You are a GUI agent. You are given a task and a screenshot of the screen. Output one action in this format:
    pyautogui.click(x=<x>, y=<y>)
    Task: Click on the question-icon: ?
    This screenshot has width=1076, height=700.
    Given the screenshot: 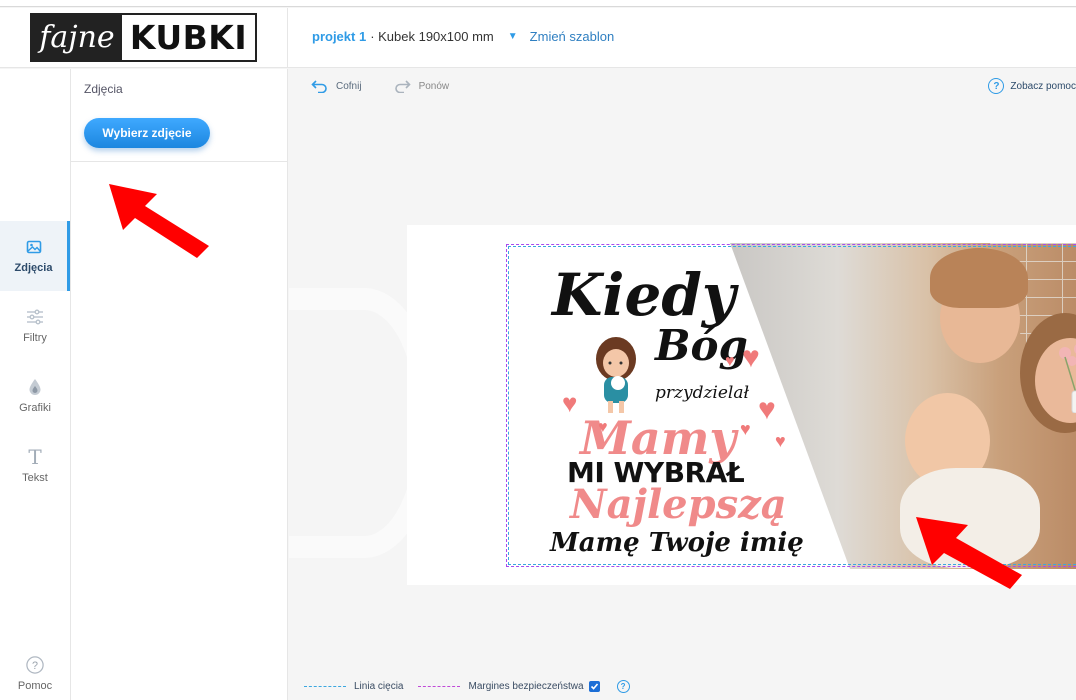 What is the action you would take?
    pyautogui.click(x=35, y=665)
    